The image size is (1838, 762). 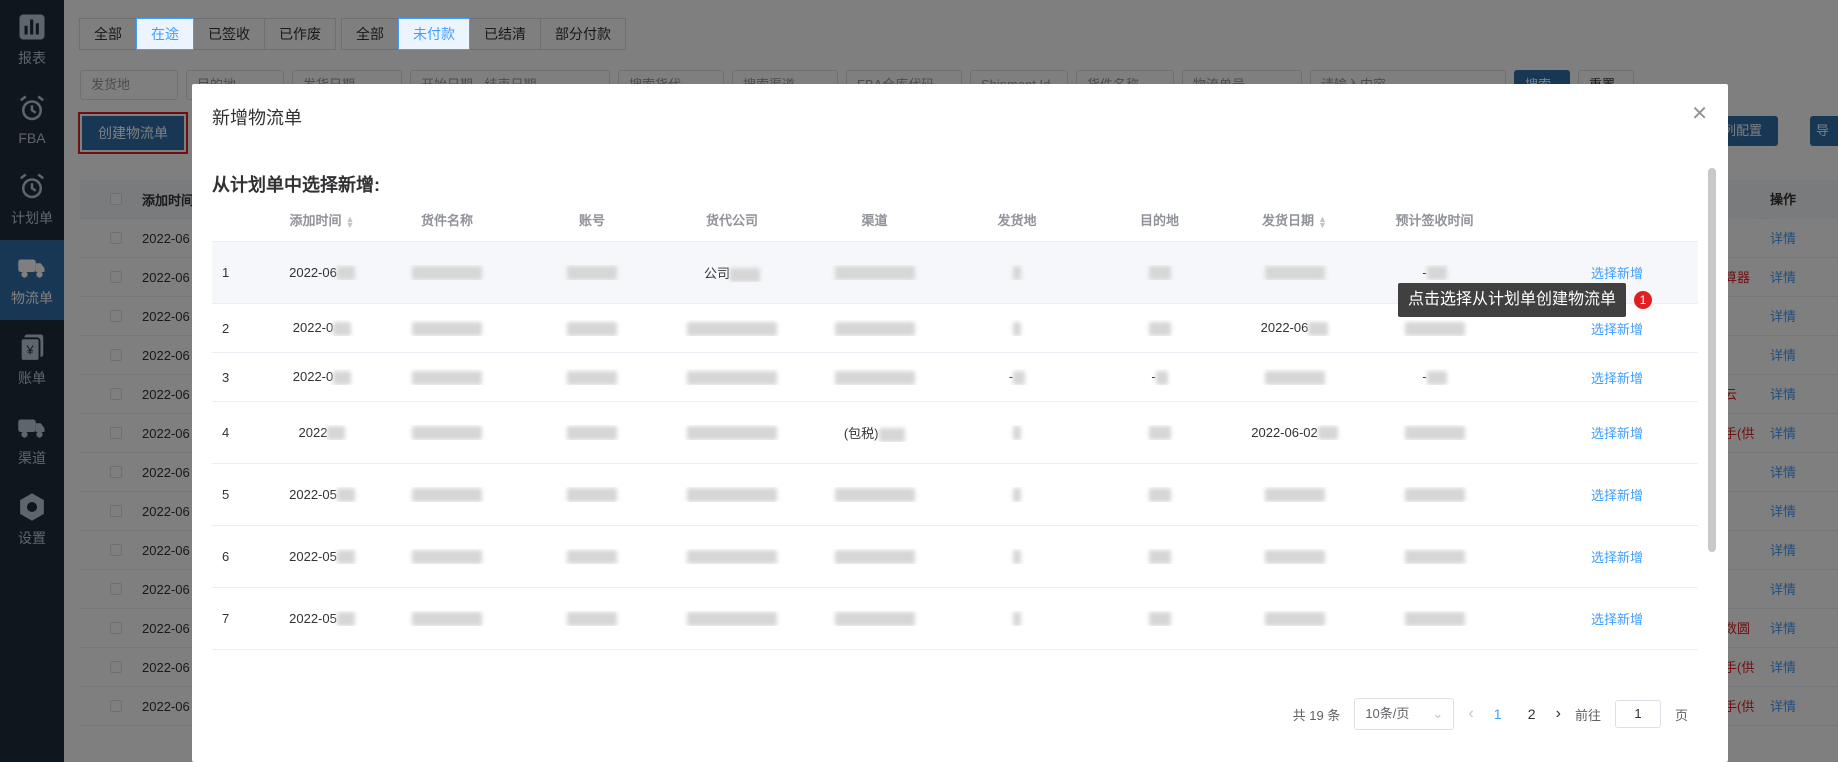 What do you see at coordinates (591, 220) in the screenshot?
I see `col-account: 账号` at bounding box center [591, 220].